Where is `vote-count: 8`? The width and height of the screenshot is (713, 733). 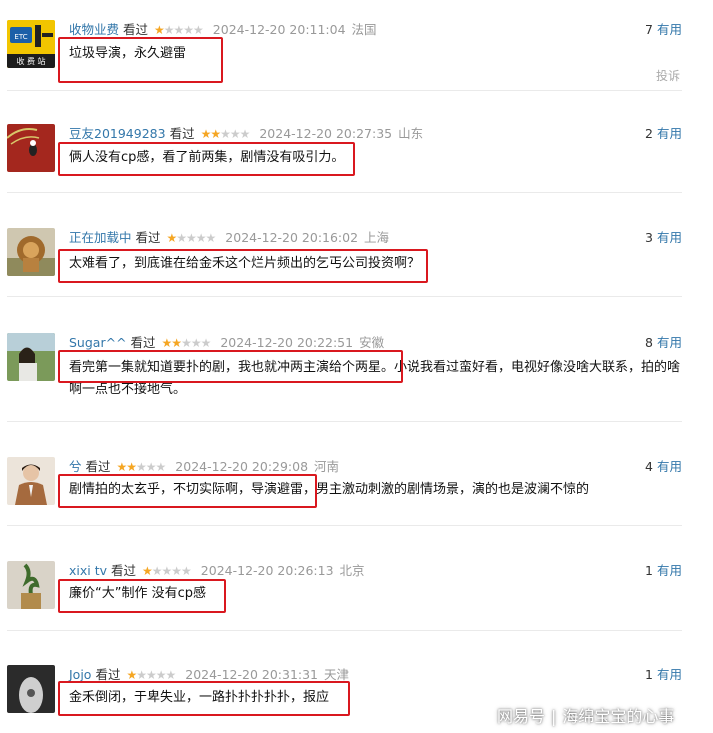 vote-count: 8 is located at coordinates (649, 342).